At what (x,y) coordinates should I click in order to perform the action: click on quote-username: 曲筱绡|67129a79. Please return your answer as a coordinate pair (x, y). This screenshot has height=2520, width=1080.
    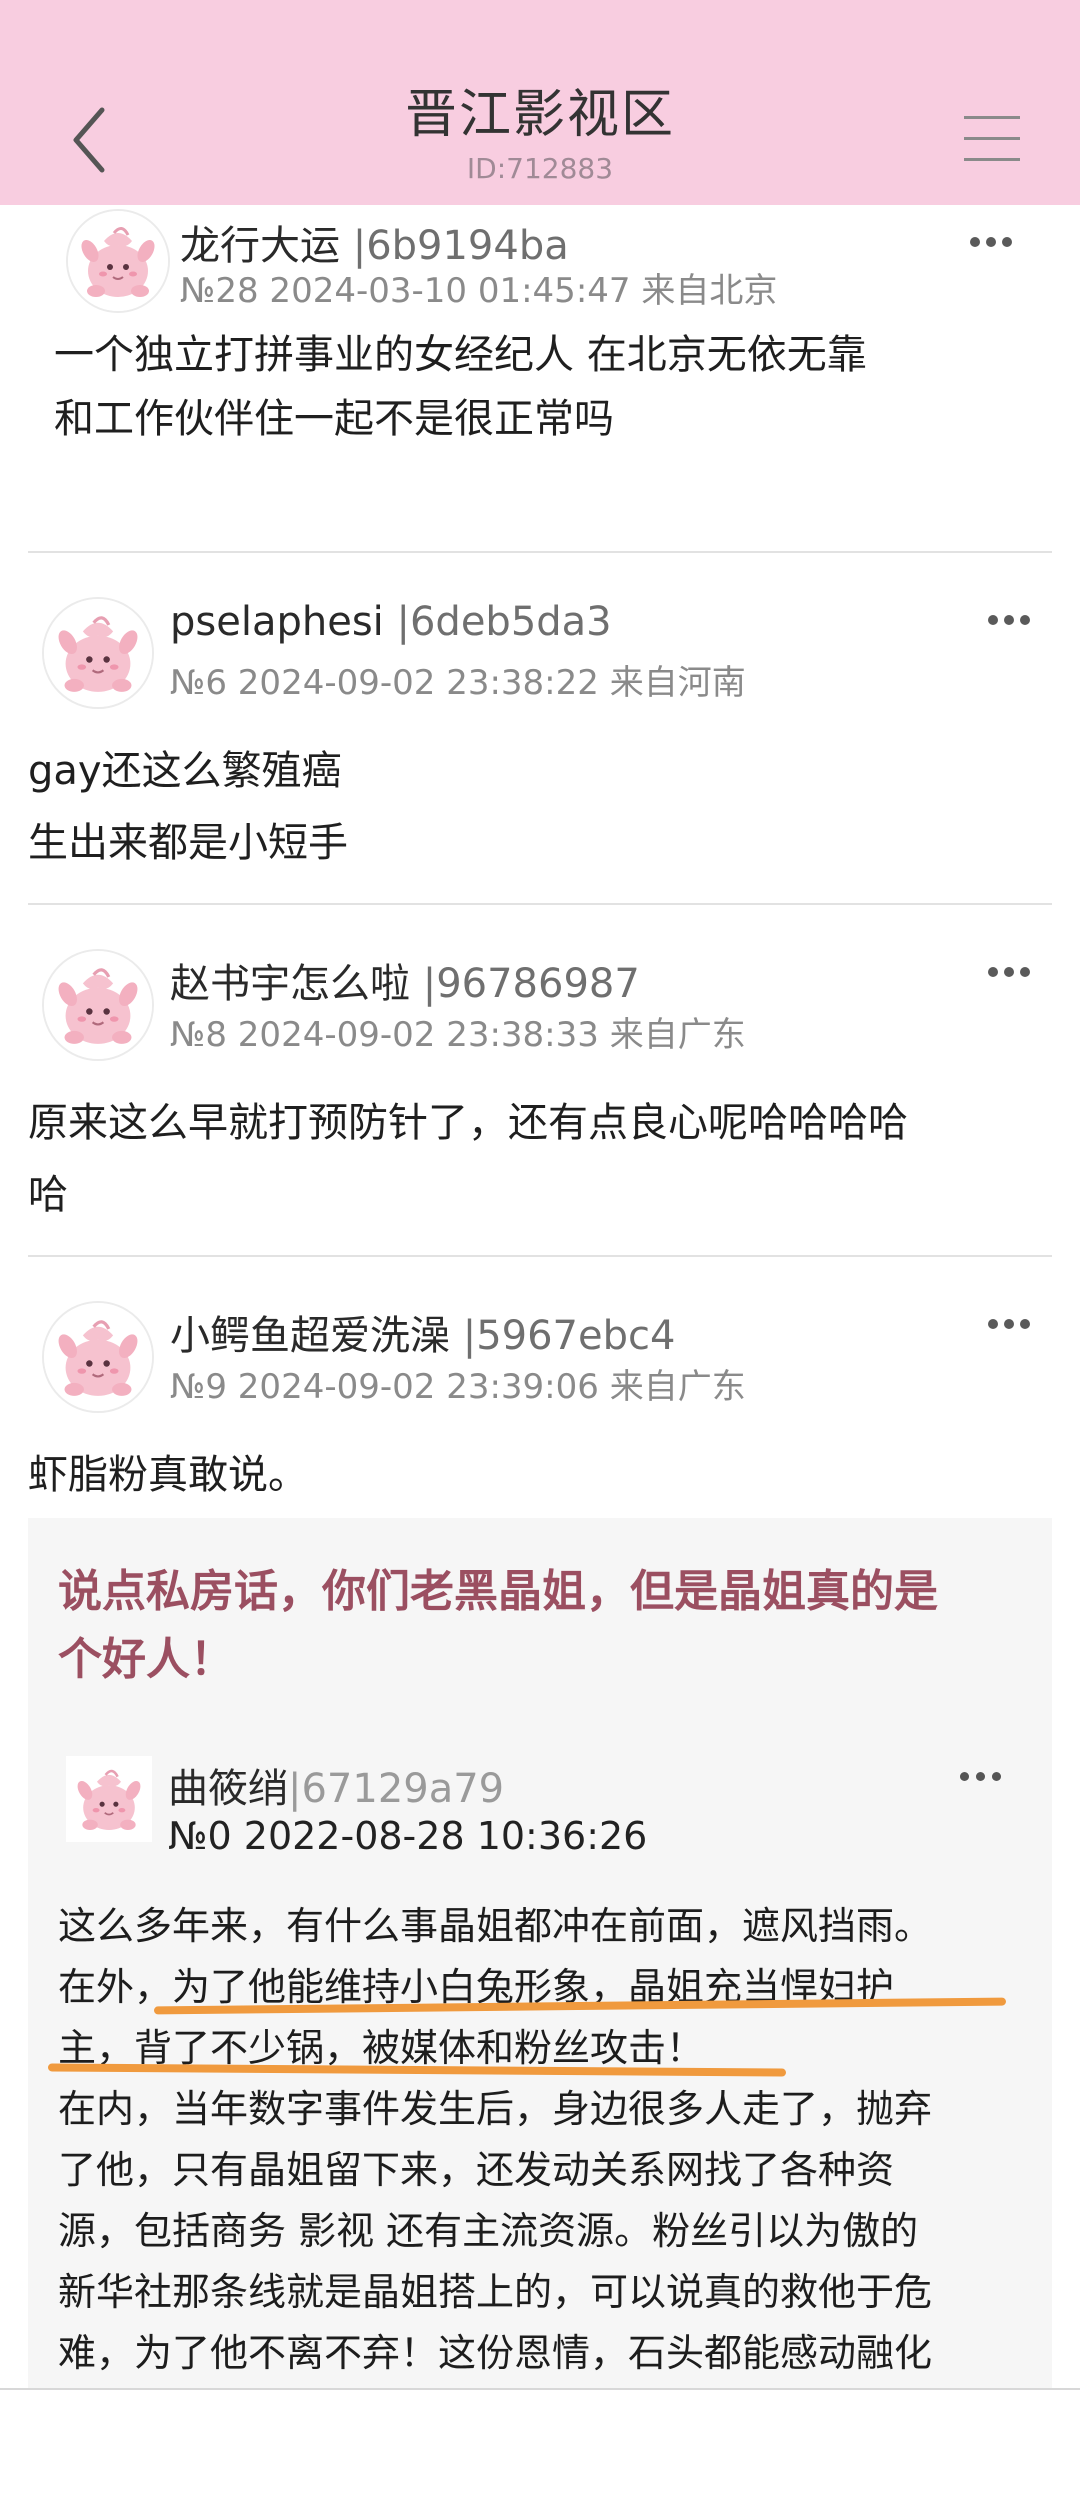
    Looking at the image, I should click on (336, 1785).